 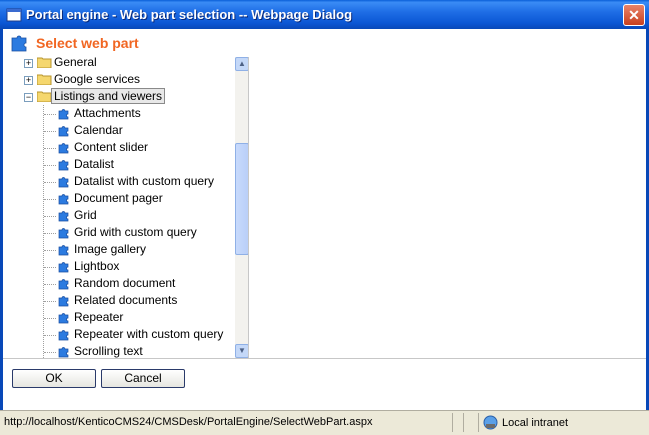 What do you see at coordinates (324, 43) in the screenshot?
I see `dialog-header: Select web part` at bounding box center [324, 43].